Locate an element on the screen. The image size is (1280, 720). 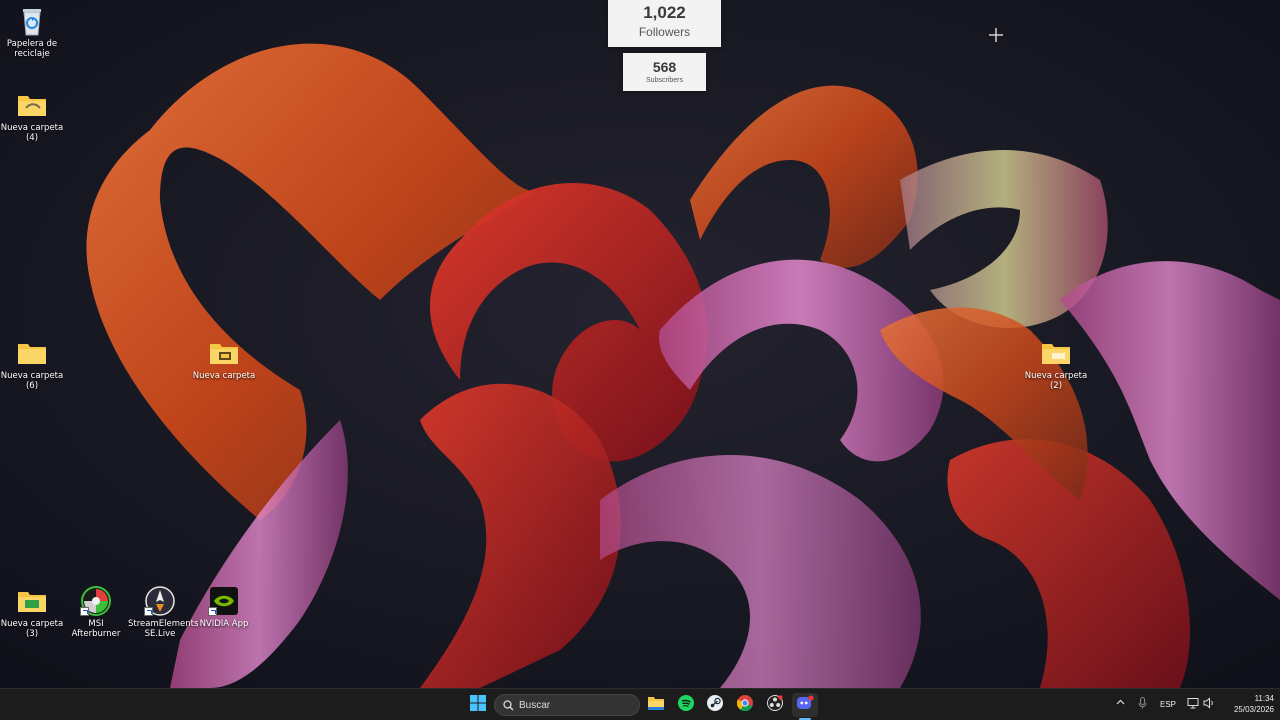
start-icon is located at coordinates (478, 705).